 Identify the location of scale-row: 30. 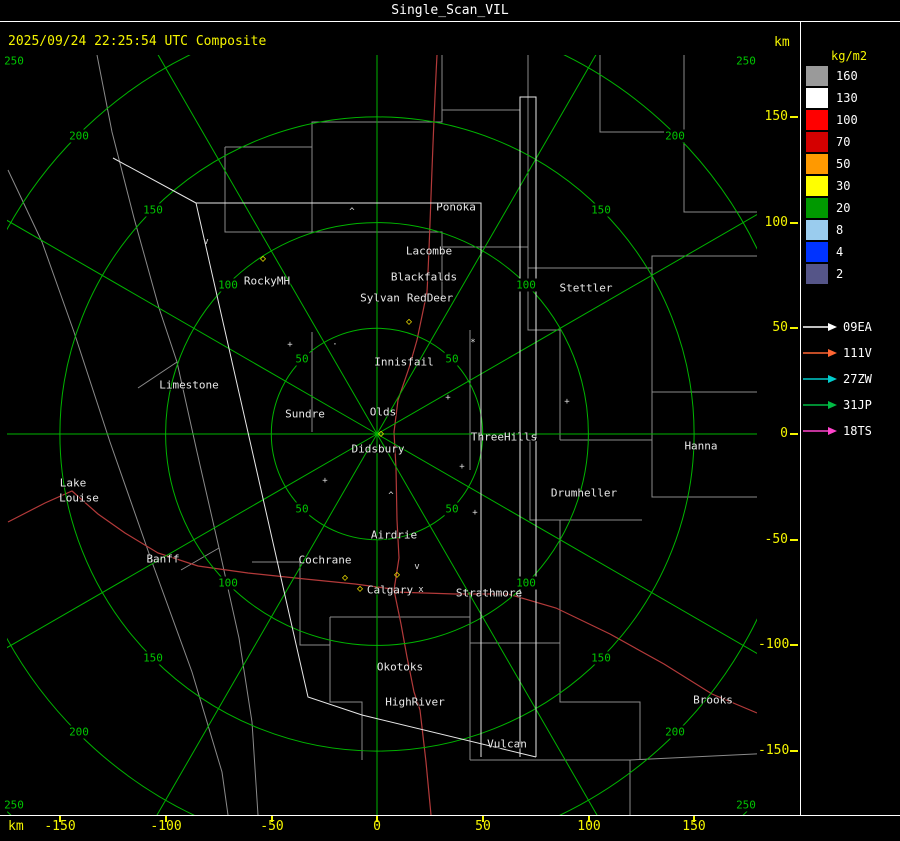
(828, 186).